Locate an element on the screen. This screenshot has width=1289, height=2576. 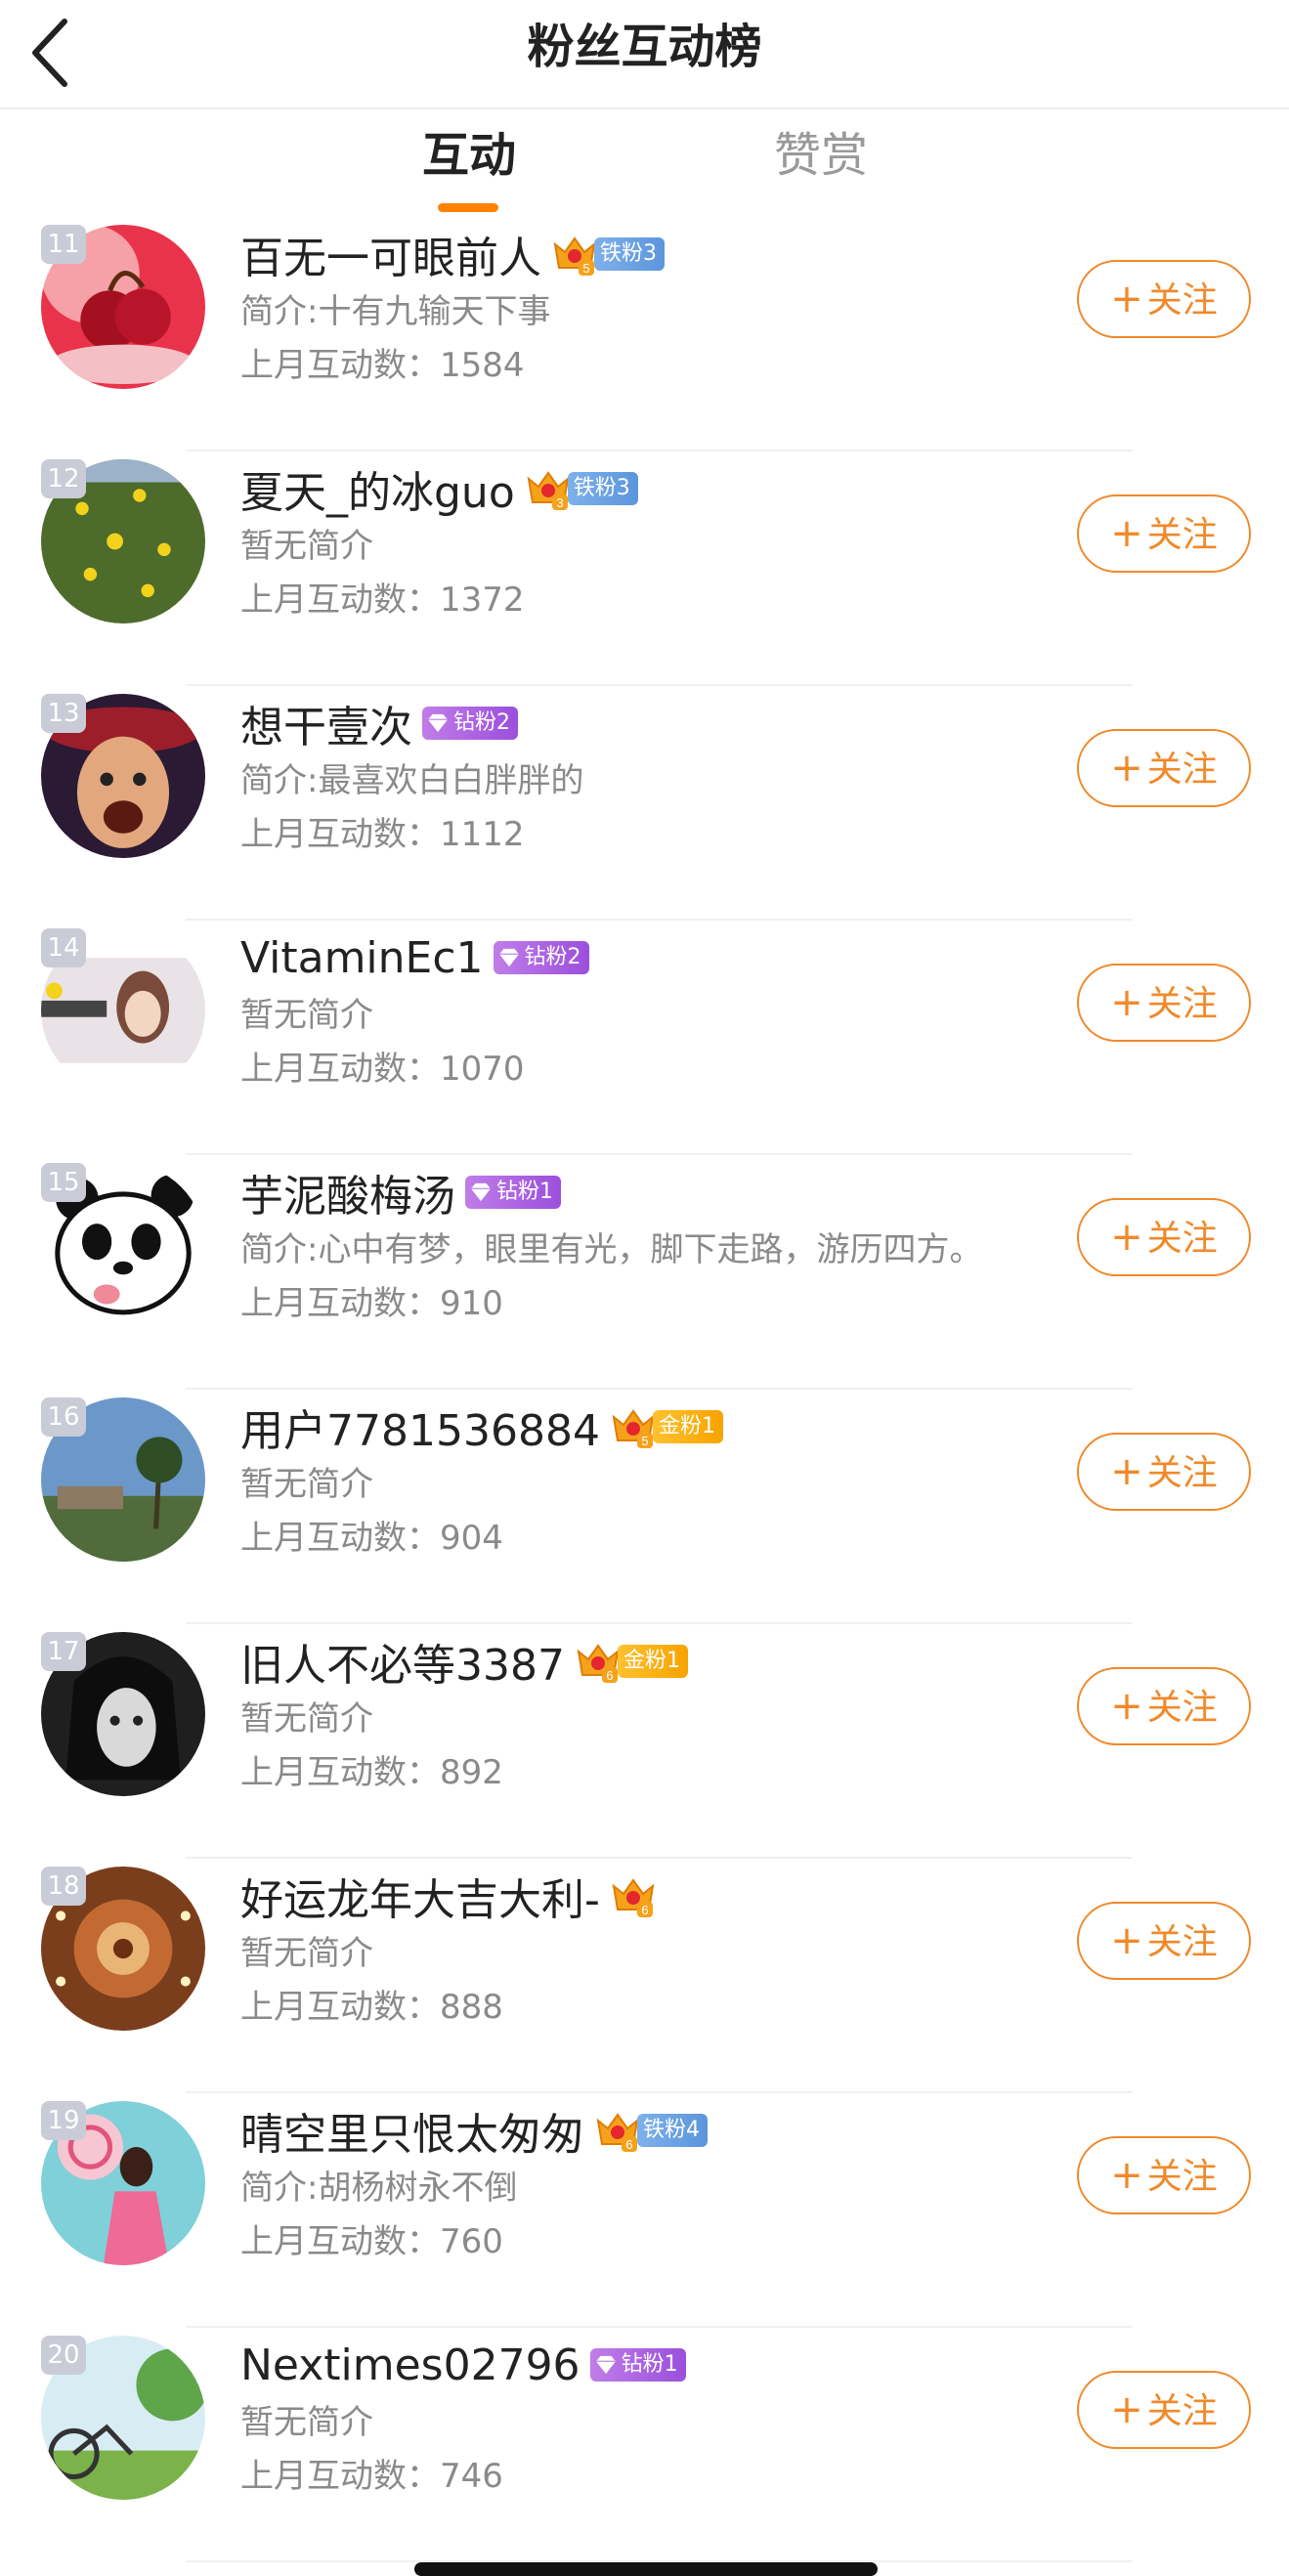
rank-badge: 19 is located at coordinates (63, 2120).